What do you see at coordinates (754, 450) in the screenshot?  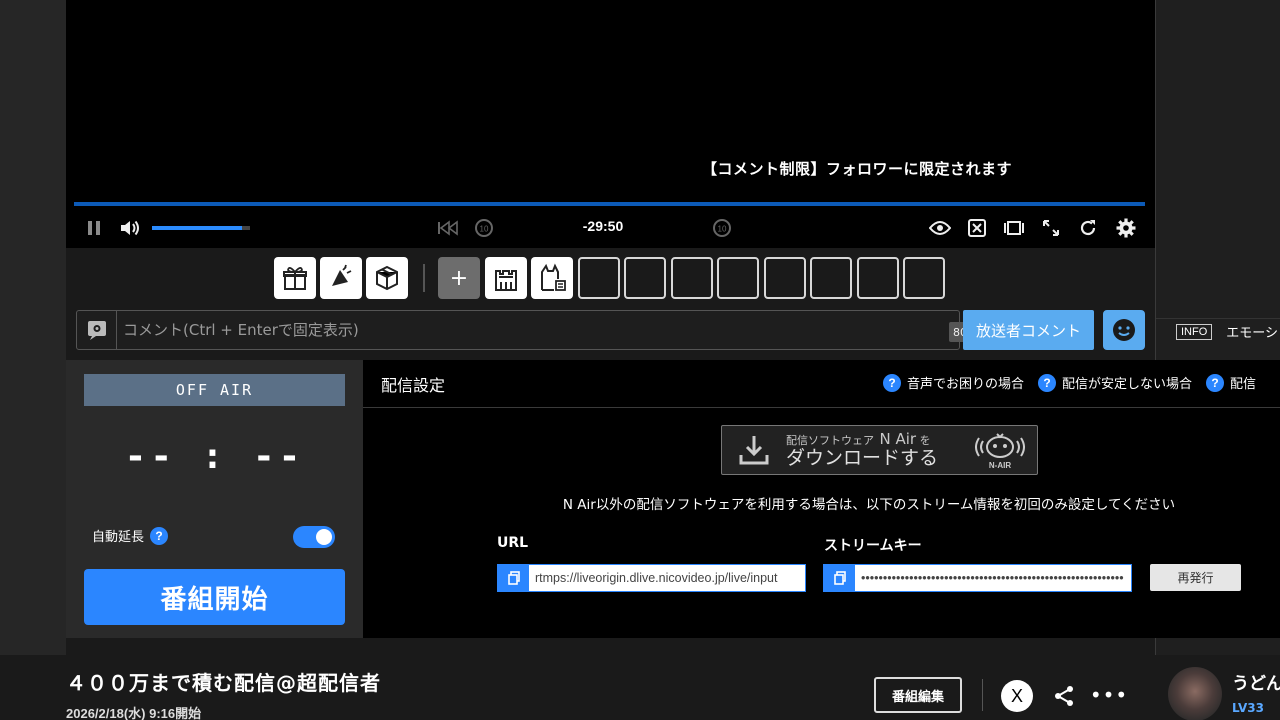 I see `download-icon` at bounding box center [754, 450].